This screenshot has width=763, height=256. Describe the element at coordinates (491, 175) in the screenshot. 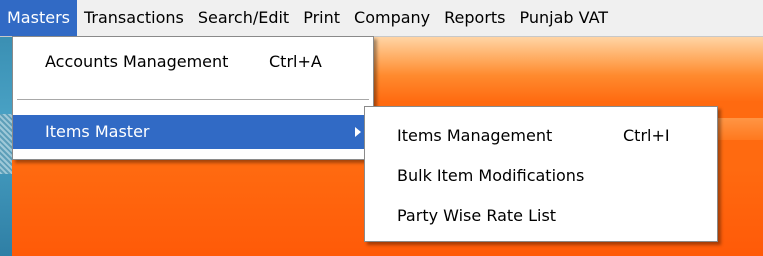

I see `bulk-item-modifications-label: Bulk Item Modifications` at that location.